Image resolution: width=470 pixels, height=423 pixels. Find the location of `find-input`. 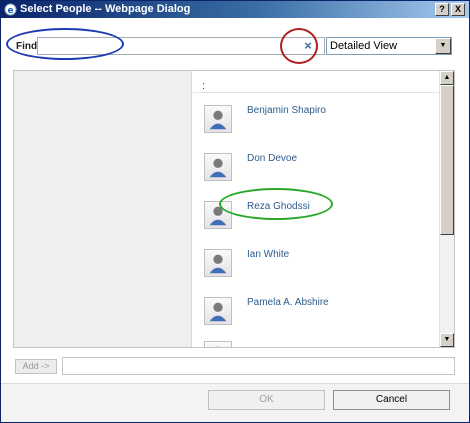

find-input is located at coordinates (181, 46).